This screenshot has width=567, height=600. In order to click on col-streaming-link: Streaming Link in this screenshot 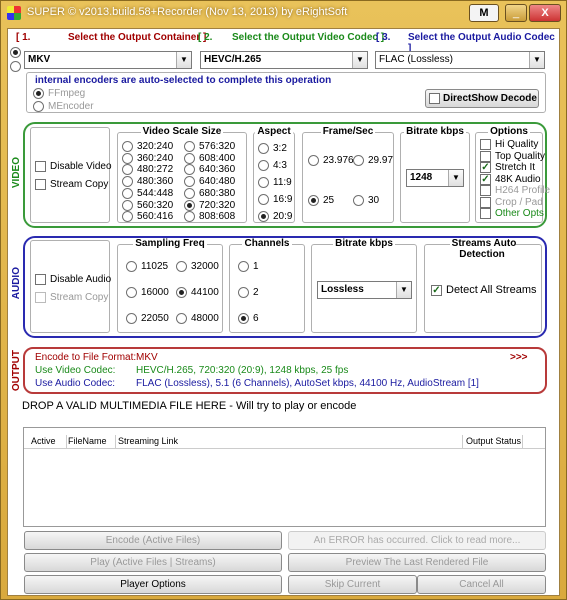, I will do `click(148, 441)`.